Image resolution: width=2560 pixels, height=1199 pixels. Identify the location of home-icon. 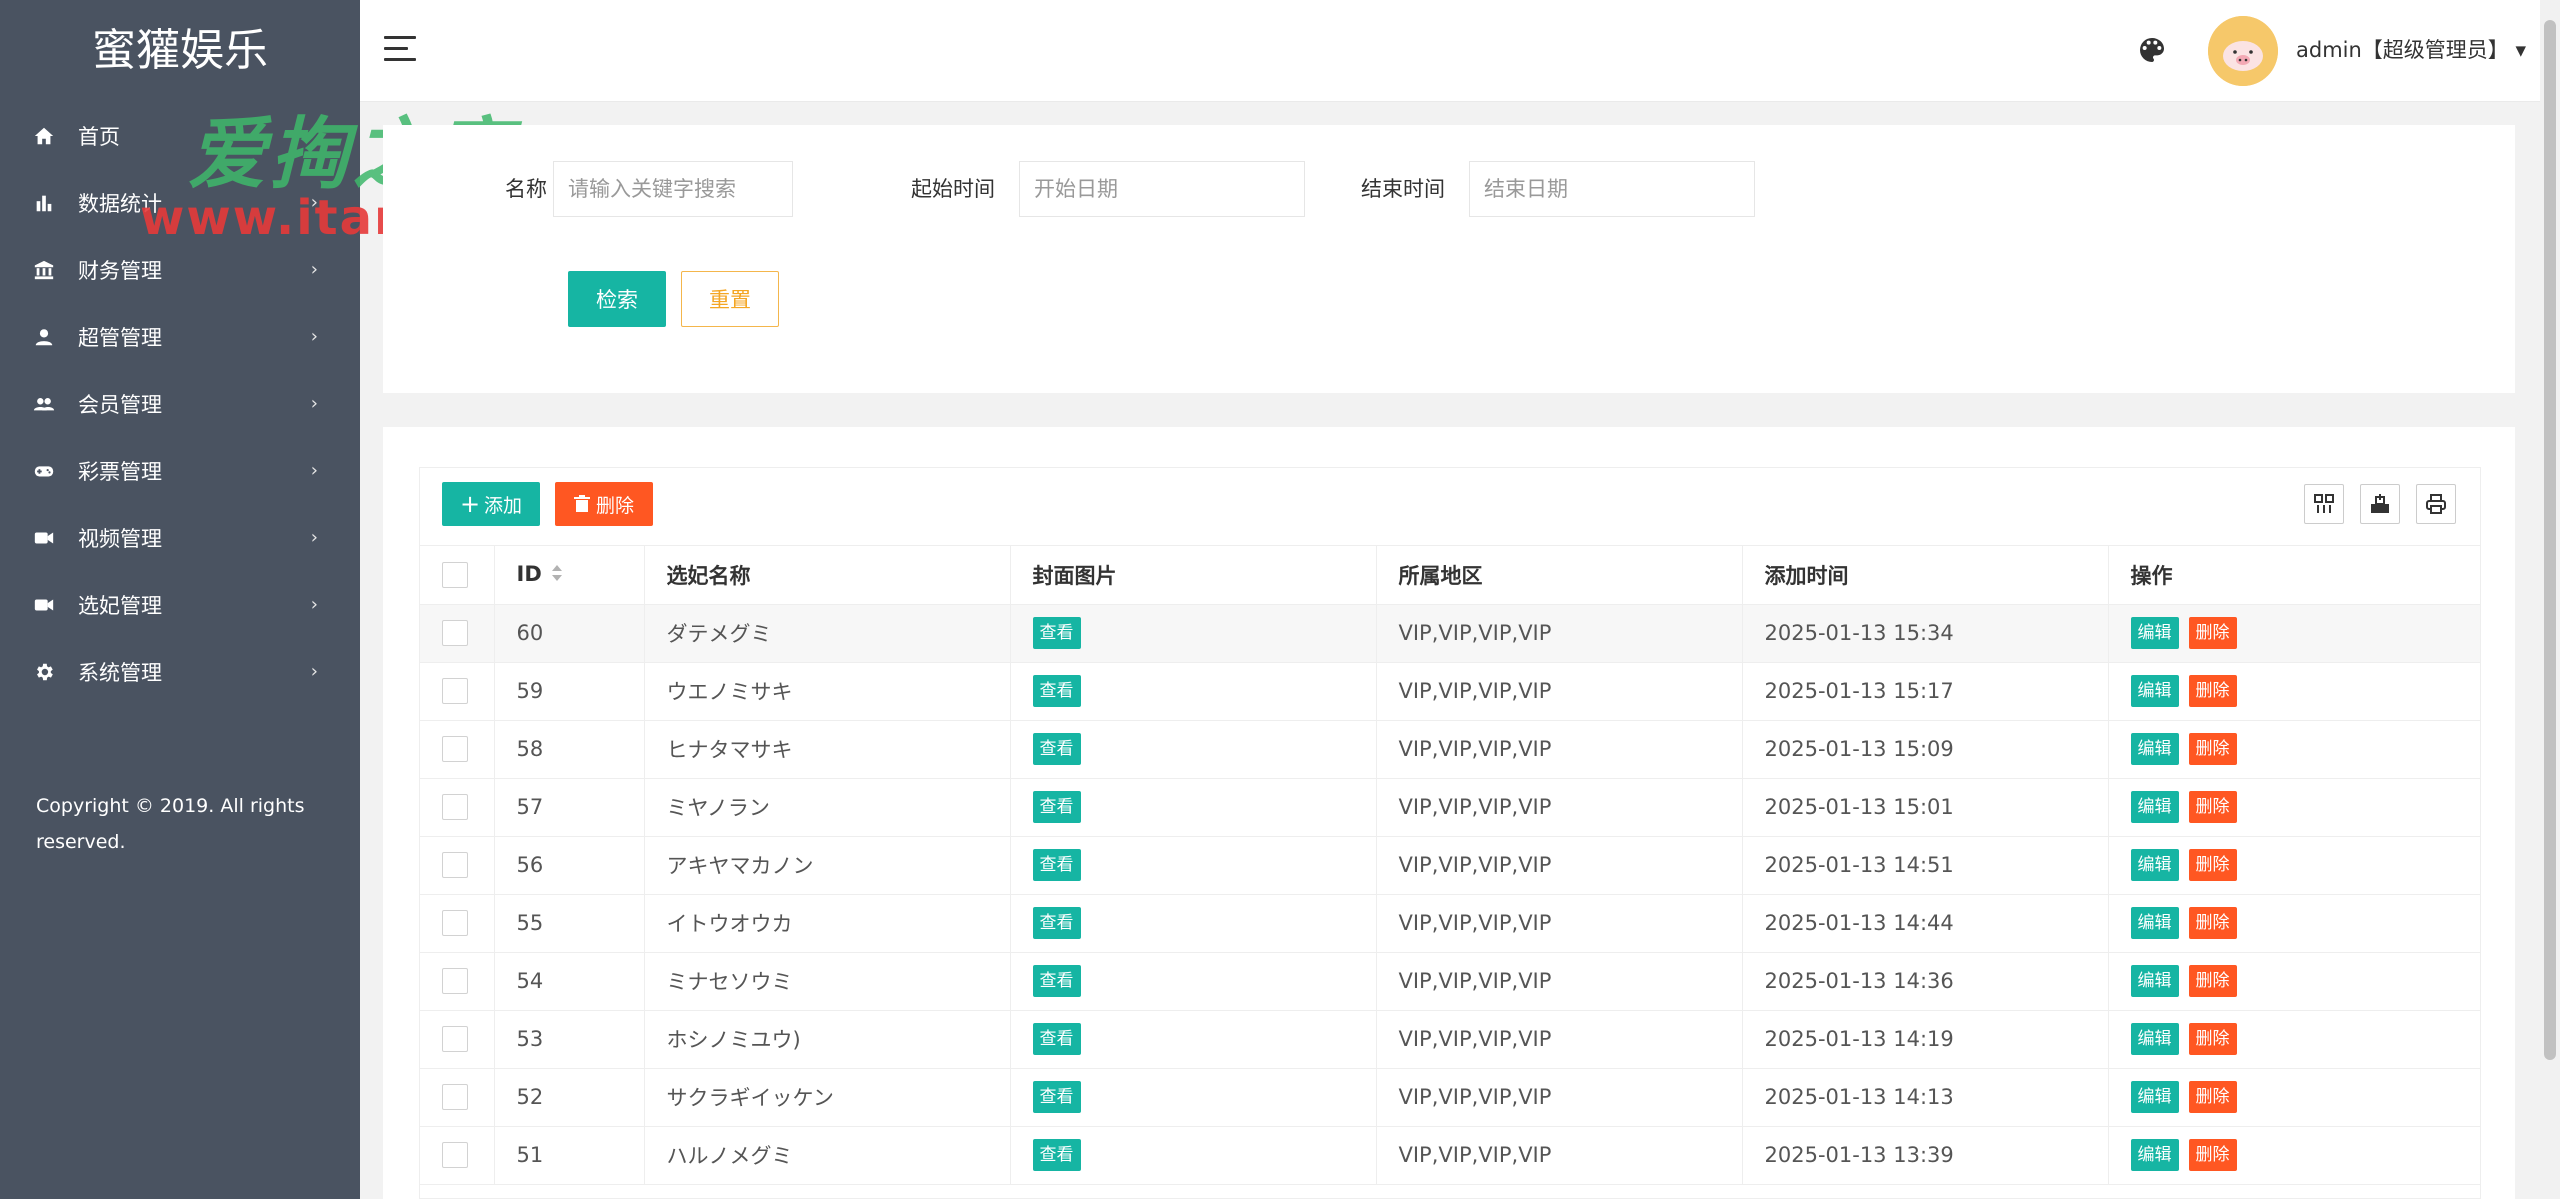
(44, 136).